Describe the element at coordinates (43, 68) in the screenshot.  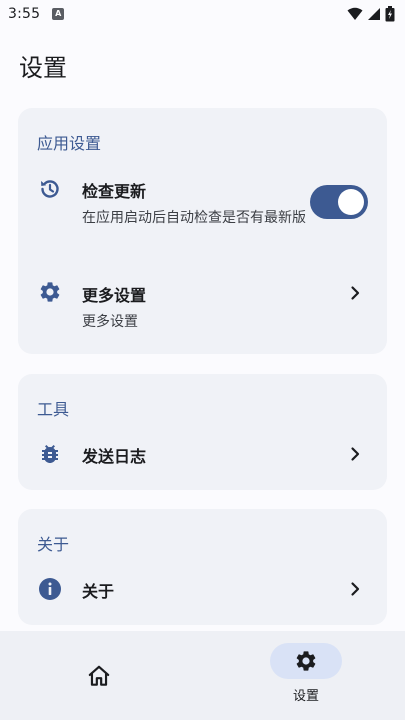
I see `page-title: 设置` at that location.